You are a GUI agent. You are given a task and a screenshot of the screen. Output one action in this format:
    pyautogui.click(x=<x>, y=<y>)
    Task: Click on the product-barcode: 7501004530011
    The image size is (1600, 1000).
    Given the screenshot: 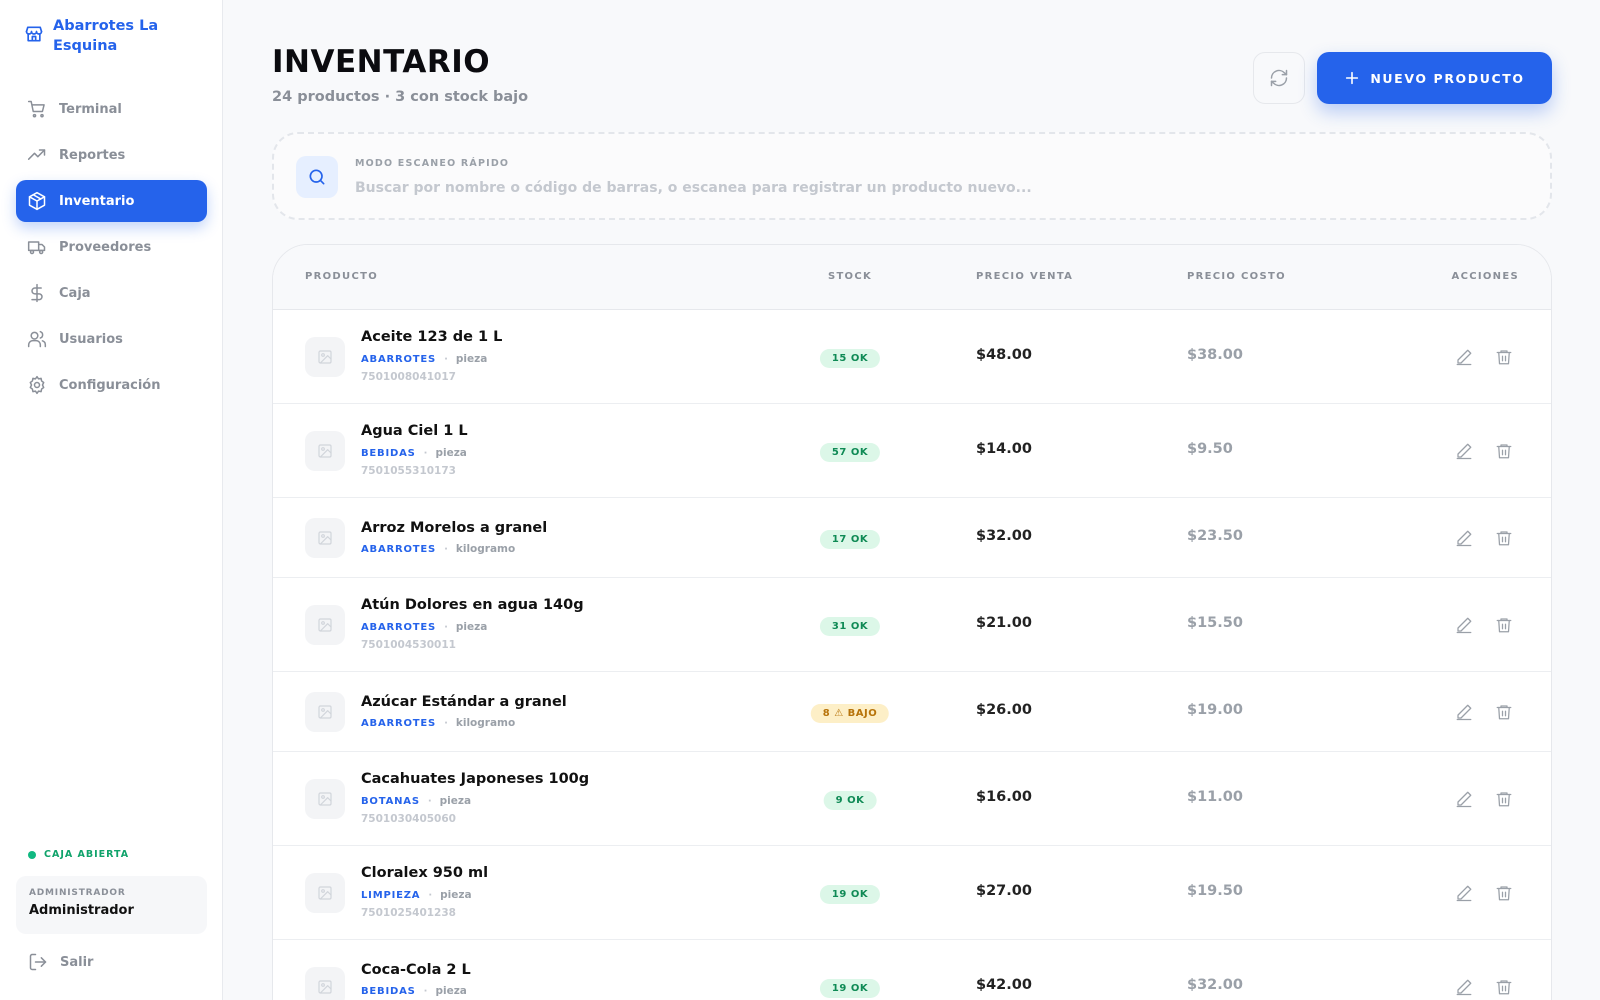 What is the action you would take?
    pyautogui.click(x=408, y=645)
    